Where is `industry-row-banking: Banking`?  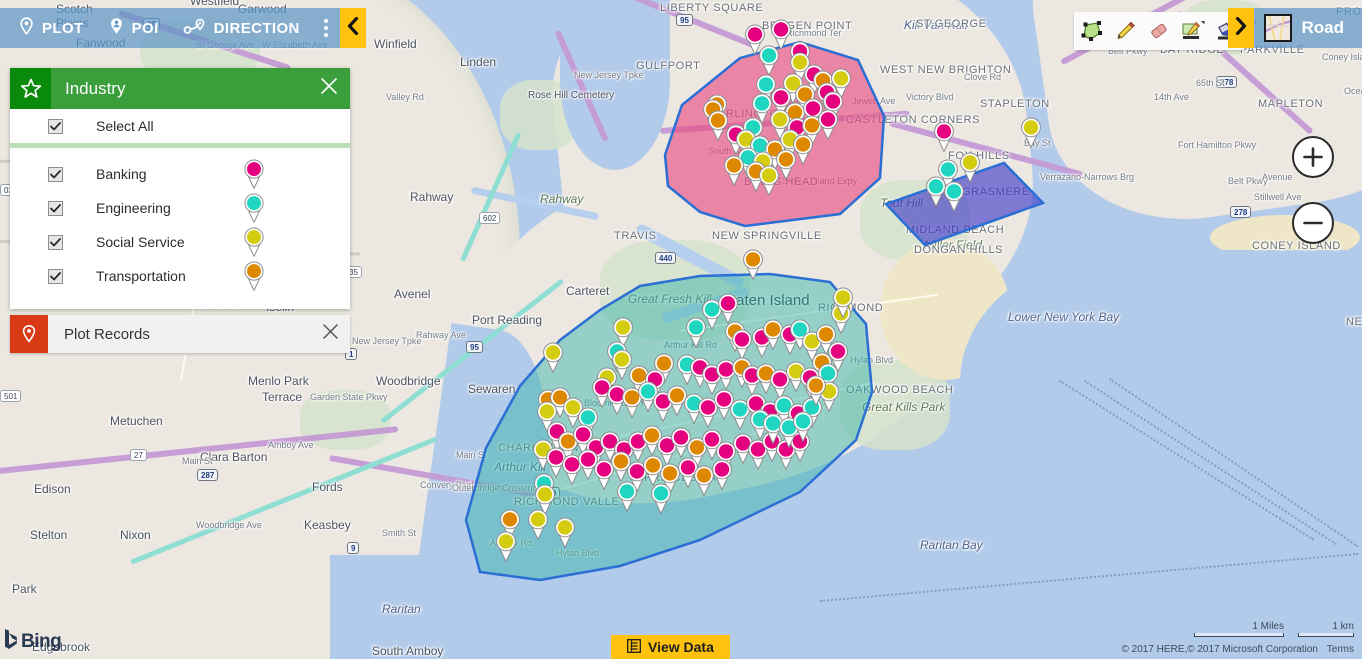
industry-row-banking: Banking is located at coordinates (180, 174).